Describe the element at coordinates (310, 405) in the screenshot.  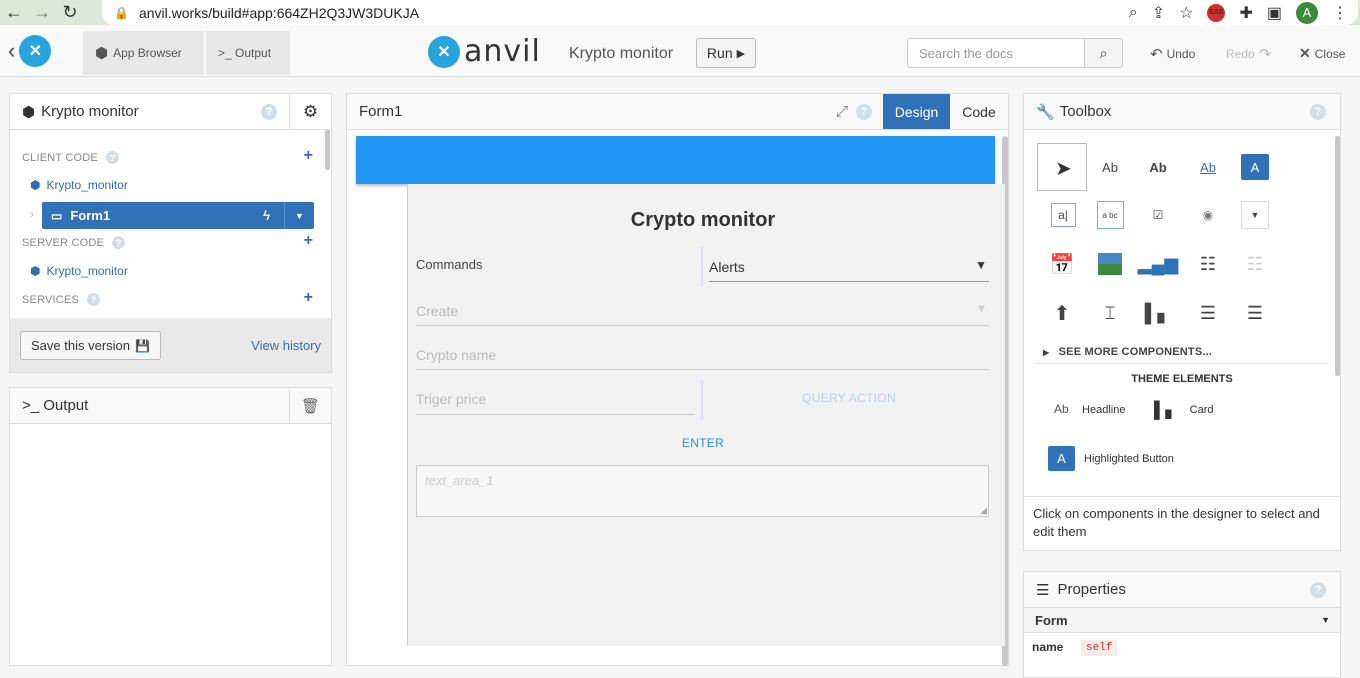
I see `trash-icon: 🗑` at that location.